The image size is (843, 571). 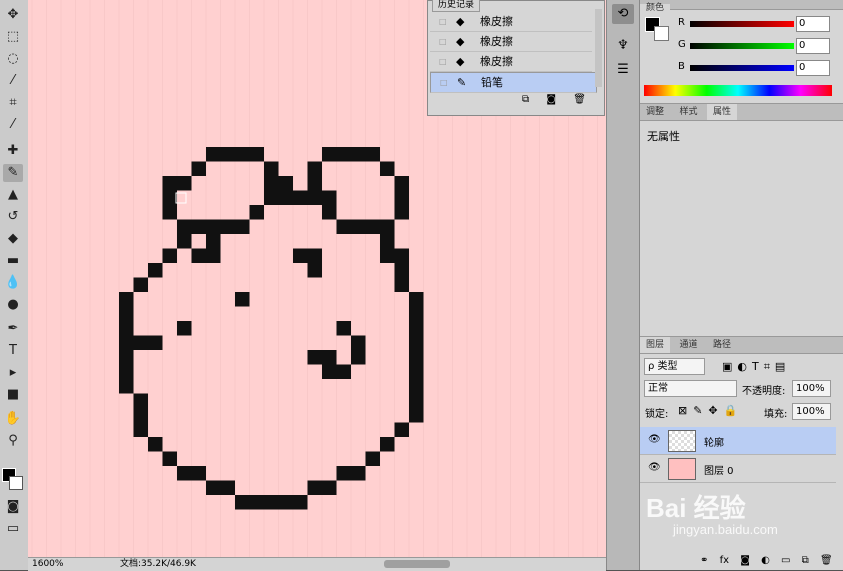 I want to click on blue-value-field: 0, so click(x=813, y=68).